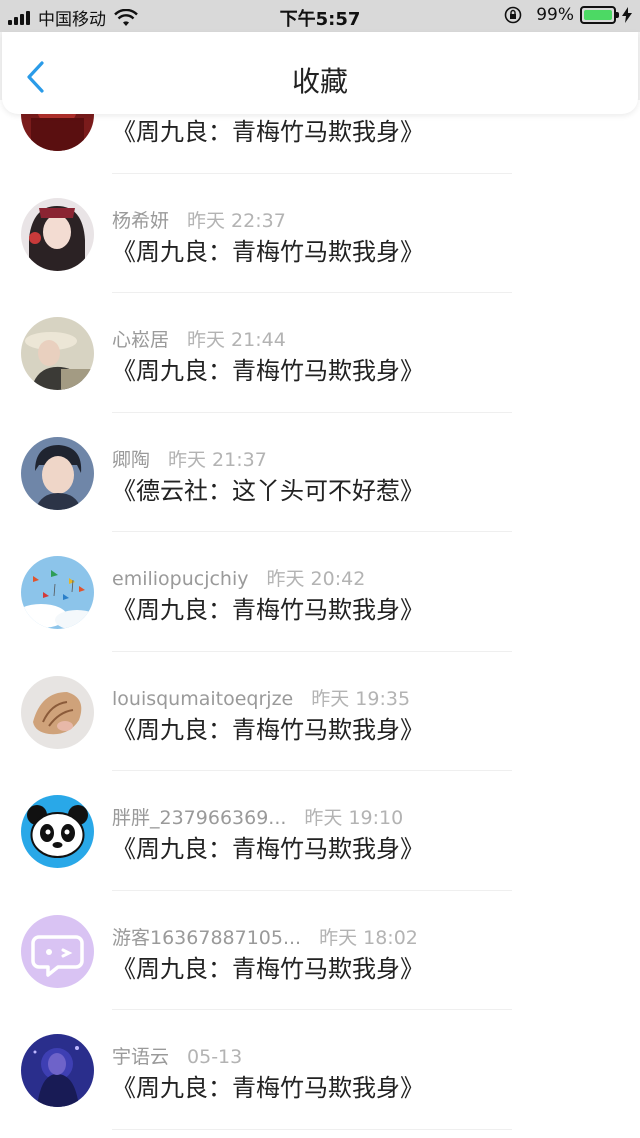  What do you see at coordinates (316, 579) in the screenshot?
I see `timestamp: 昨天 20:42` at bounding box center [316, 579].